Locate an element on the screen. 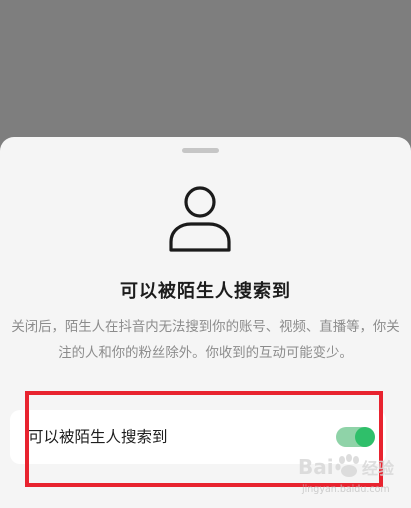 The height and width of the screenshot is (508, 411). baidu-jingyan-watermark: Bai 经验 jingyan.baidu.com is located at coordinates (352, 476).